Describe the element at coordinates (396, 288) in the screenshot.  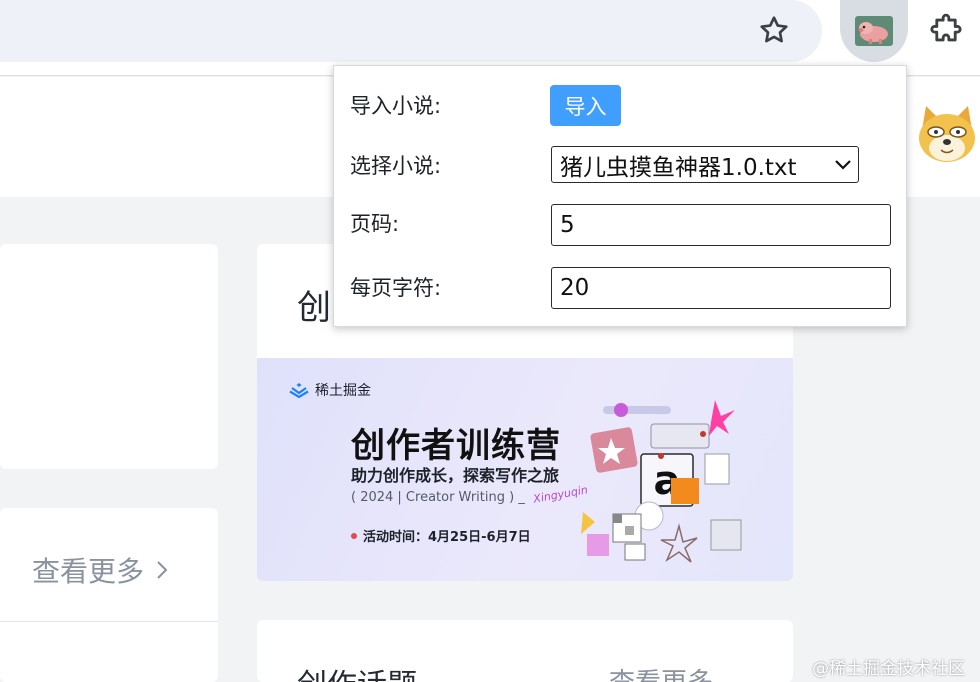
I see `chars-per-page-label: 每页字符:` at that location.